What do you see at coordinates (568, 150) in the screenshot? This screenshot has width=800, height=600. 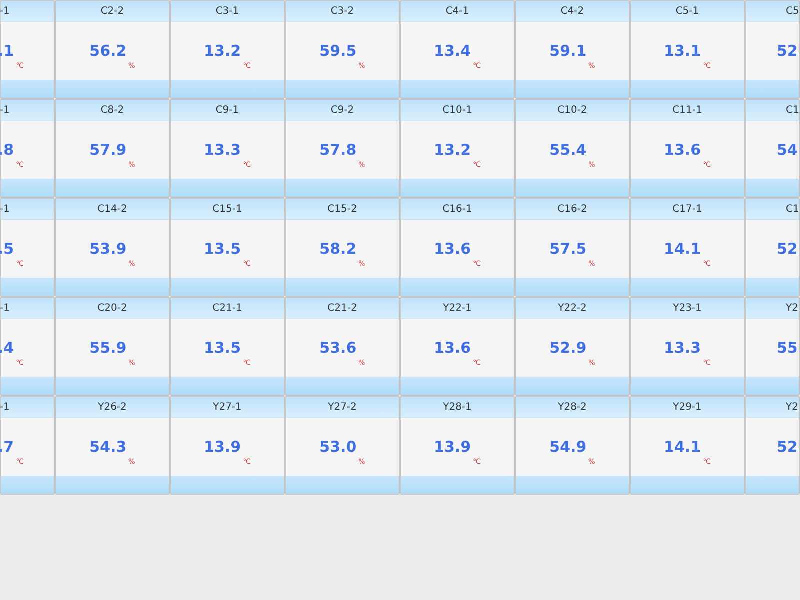 I see `sensor-reading: 55.4` at bounding box center [568, 150].